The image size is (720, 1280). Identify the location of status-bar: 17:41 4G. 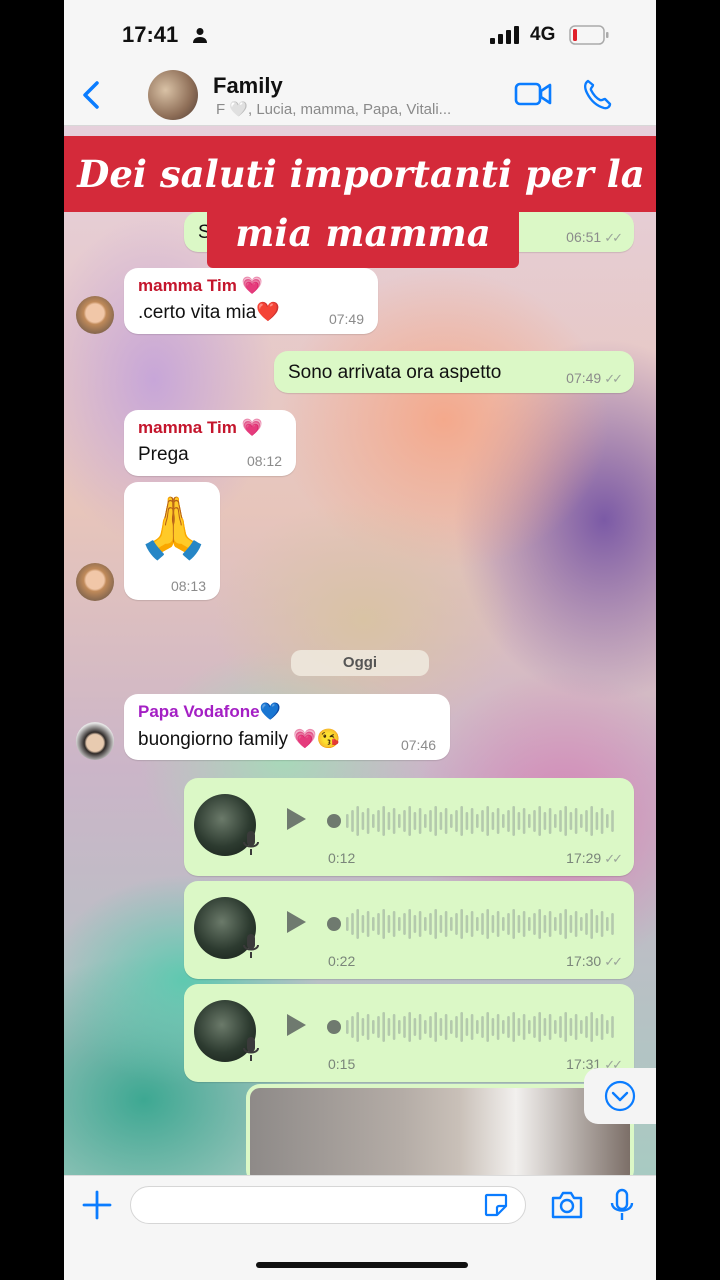
(360, 32).